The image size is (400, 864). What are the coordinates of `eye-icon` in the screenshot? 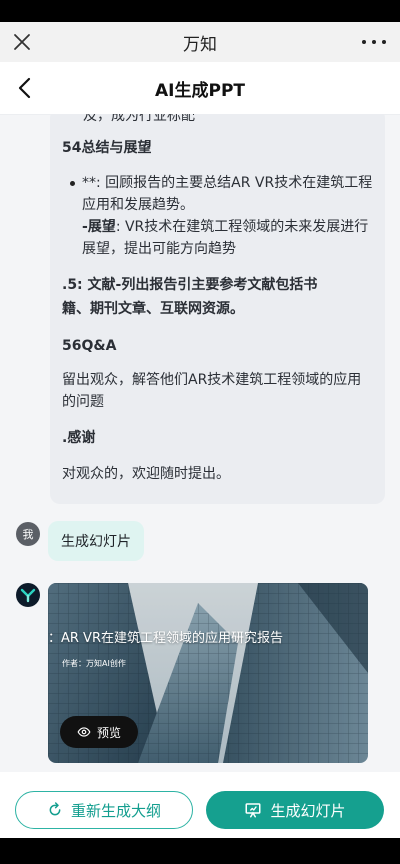 It's located at (84, 732).